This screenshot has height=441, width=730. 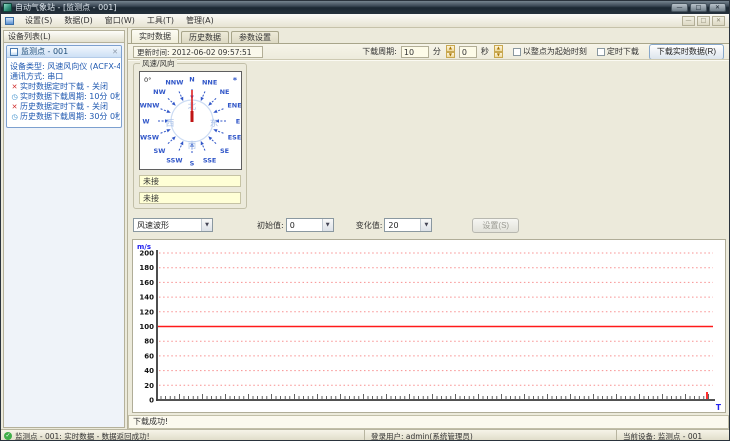 What do you see at coordinates (686, 51) in the screenshot?
I see `download-realtime-button: 下载实时数据(R)` at bounding box center [686, 51].